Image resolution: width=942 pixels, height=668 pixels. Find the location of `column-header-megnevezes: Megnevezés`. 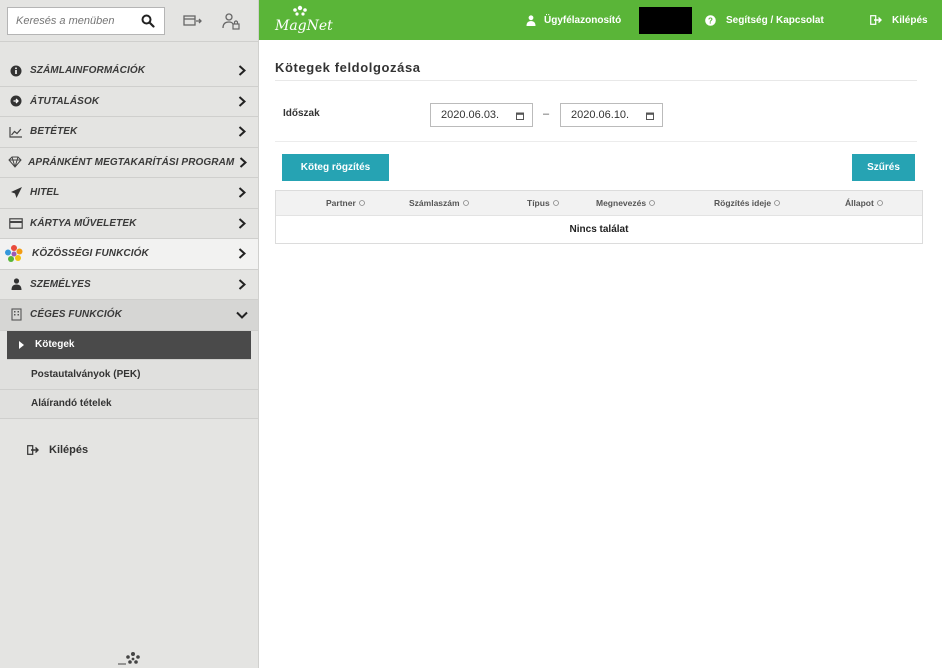

column-header-megnevezes: Megnevezés is located at coordinates (625, 203).